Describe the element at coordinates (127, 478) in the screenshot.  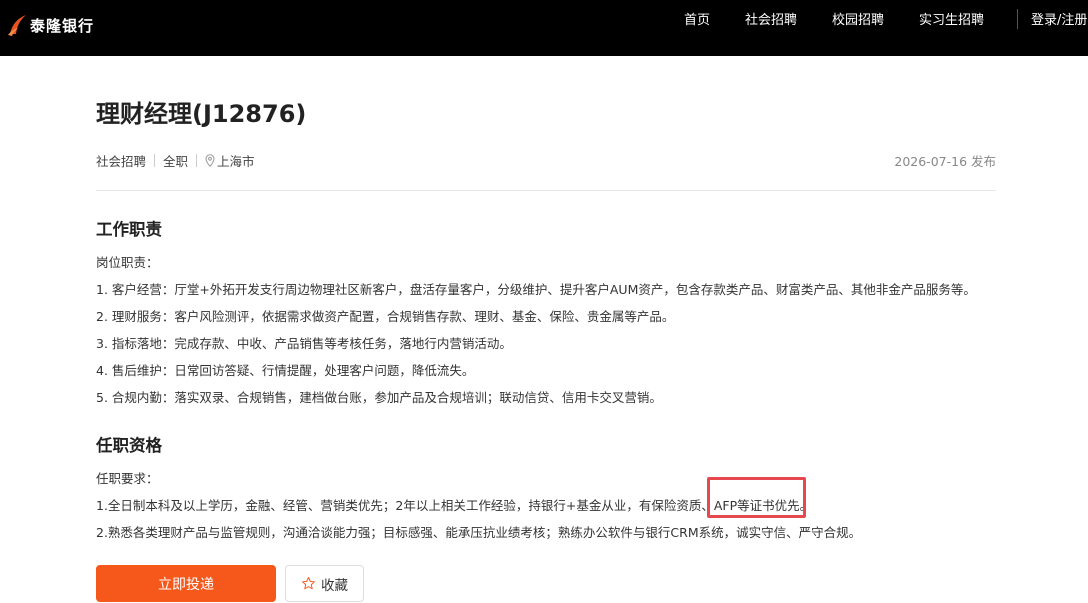
I see `requirements-intro: 任职要求：` at that location.